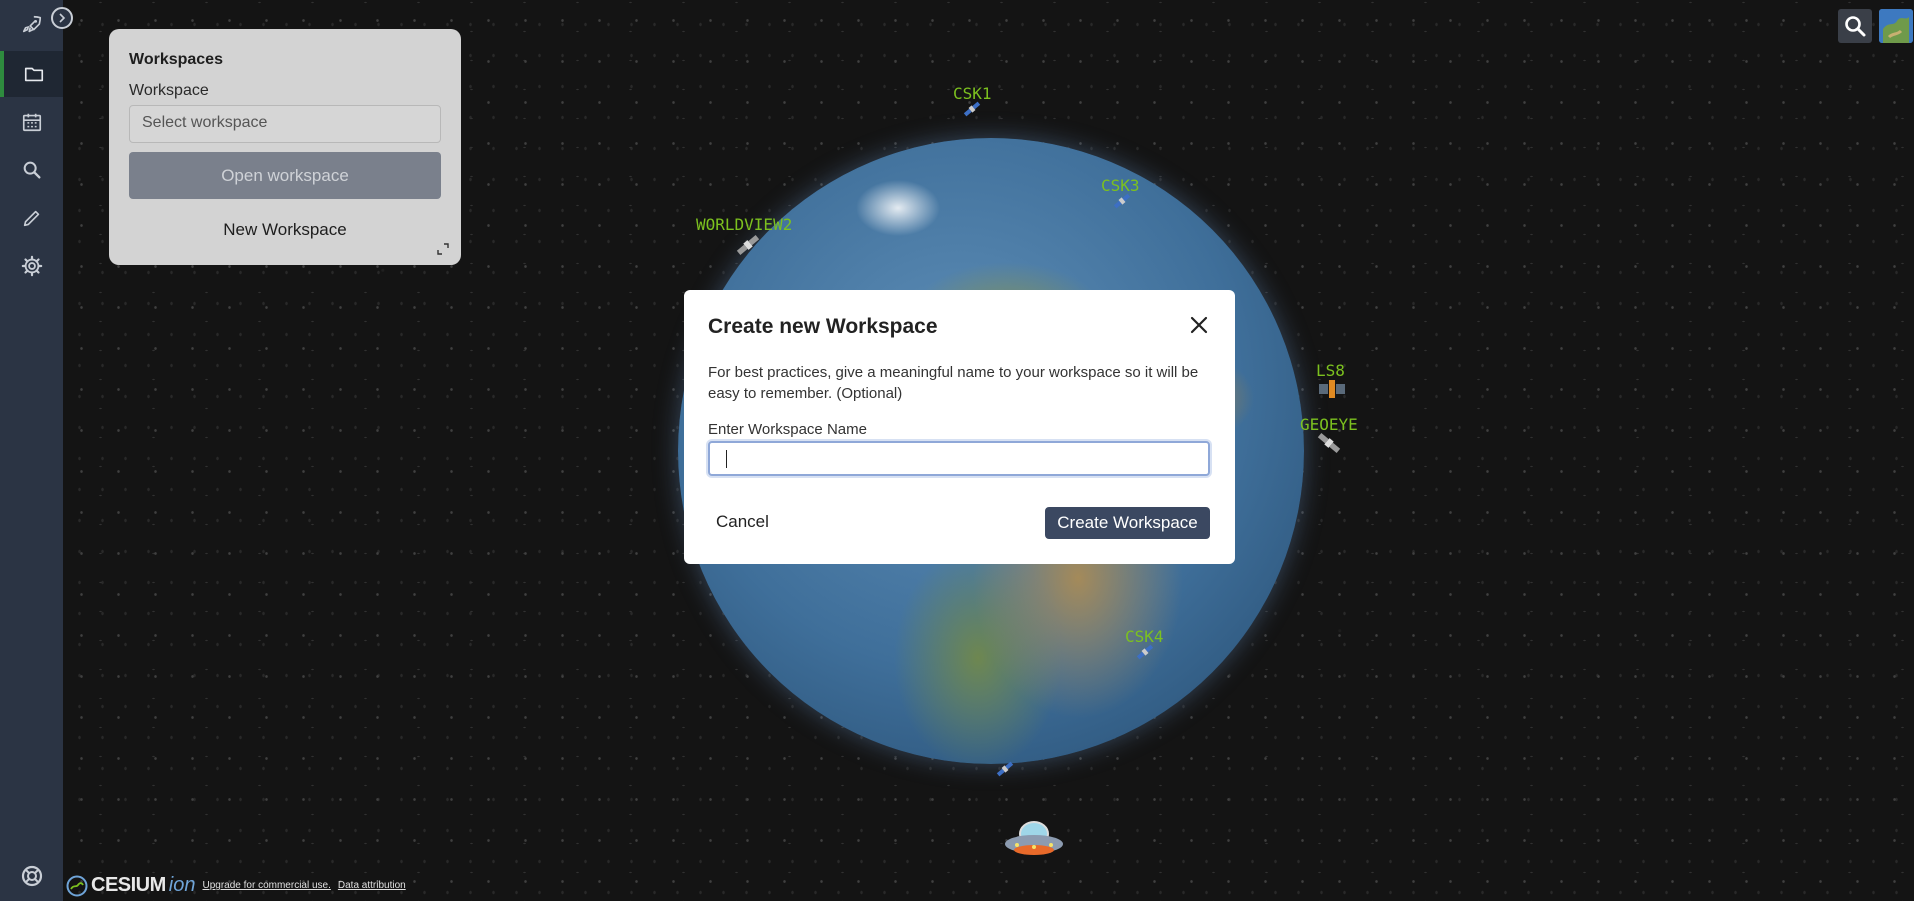 The width and height of the screenshot is (1914, 901). I want to click on calendar-icon, so click(31, 122).